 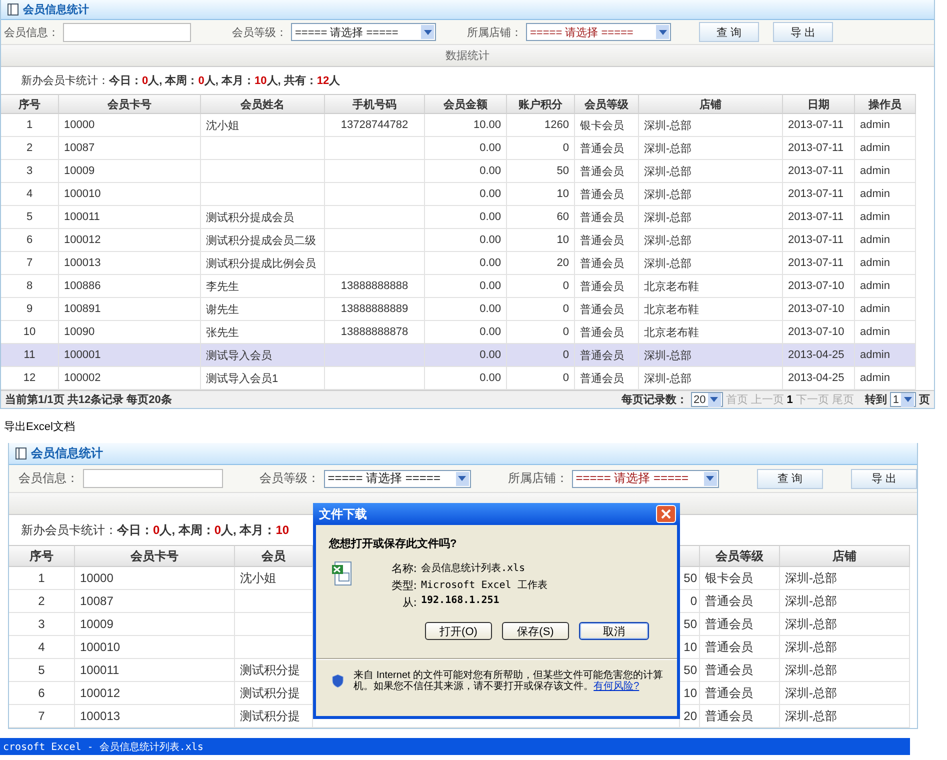 What do you see at coordinates (458, 631) in the screenshot?
I see `dialog-button: 打开(O)` at bounding box center [458, 631].